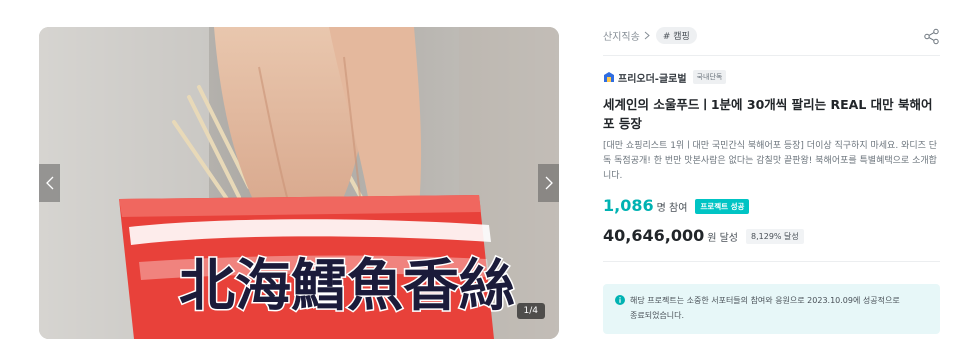 This screenshot has width=980, height=351. Describe the element at coordinates (621, 37) in the screenshot. I see `breadcrumb-category-label: 산지직송` at that location.